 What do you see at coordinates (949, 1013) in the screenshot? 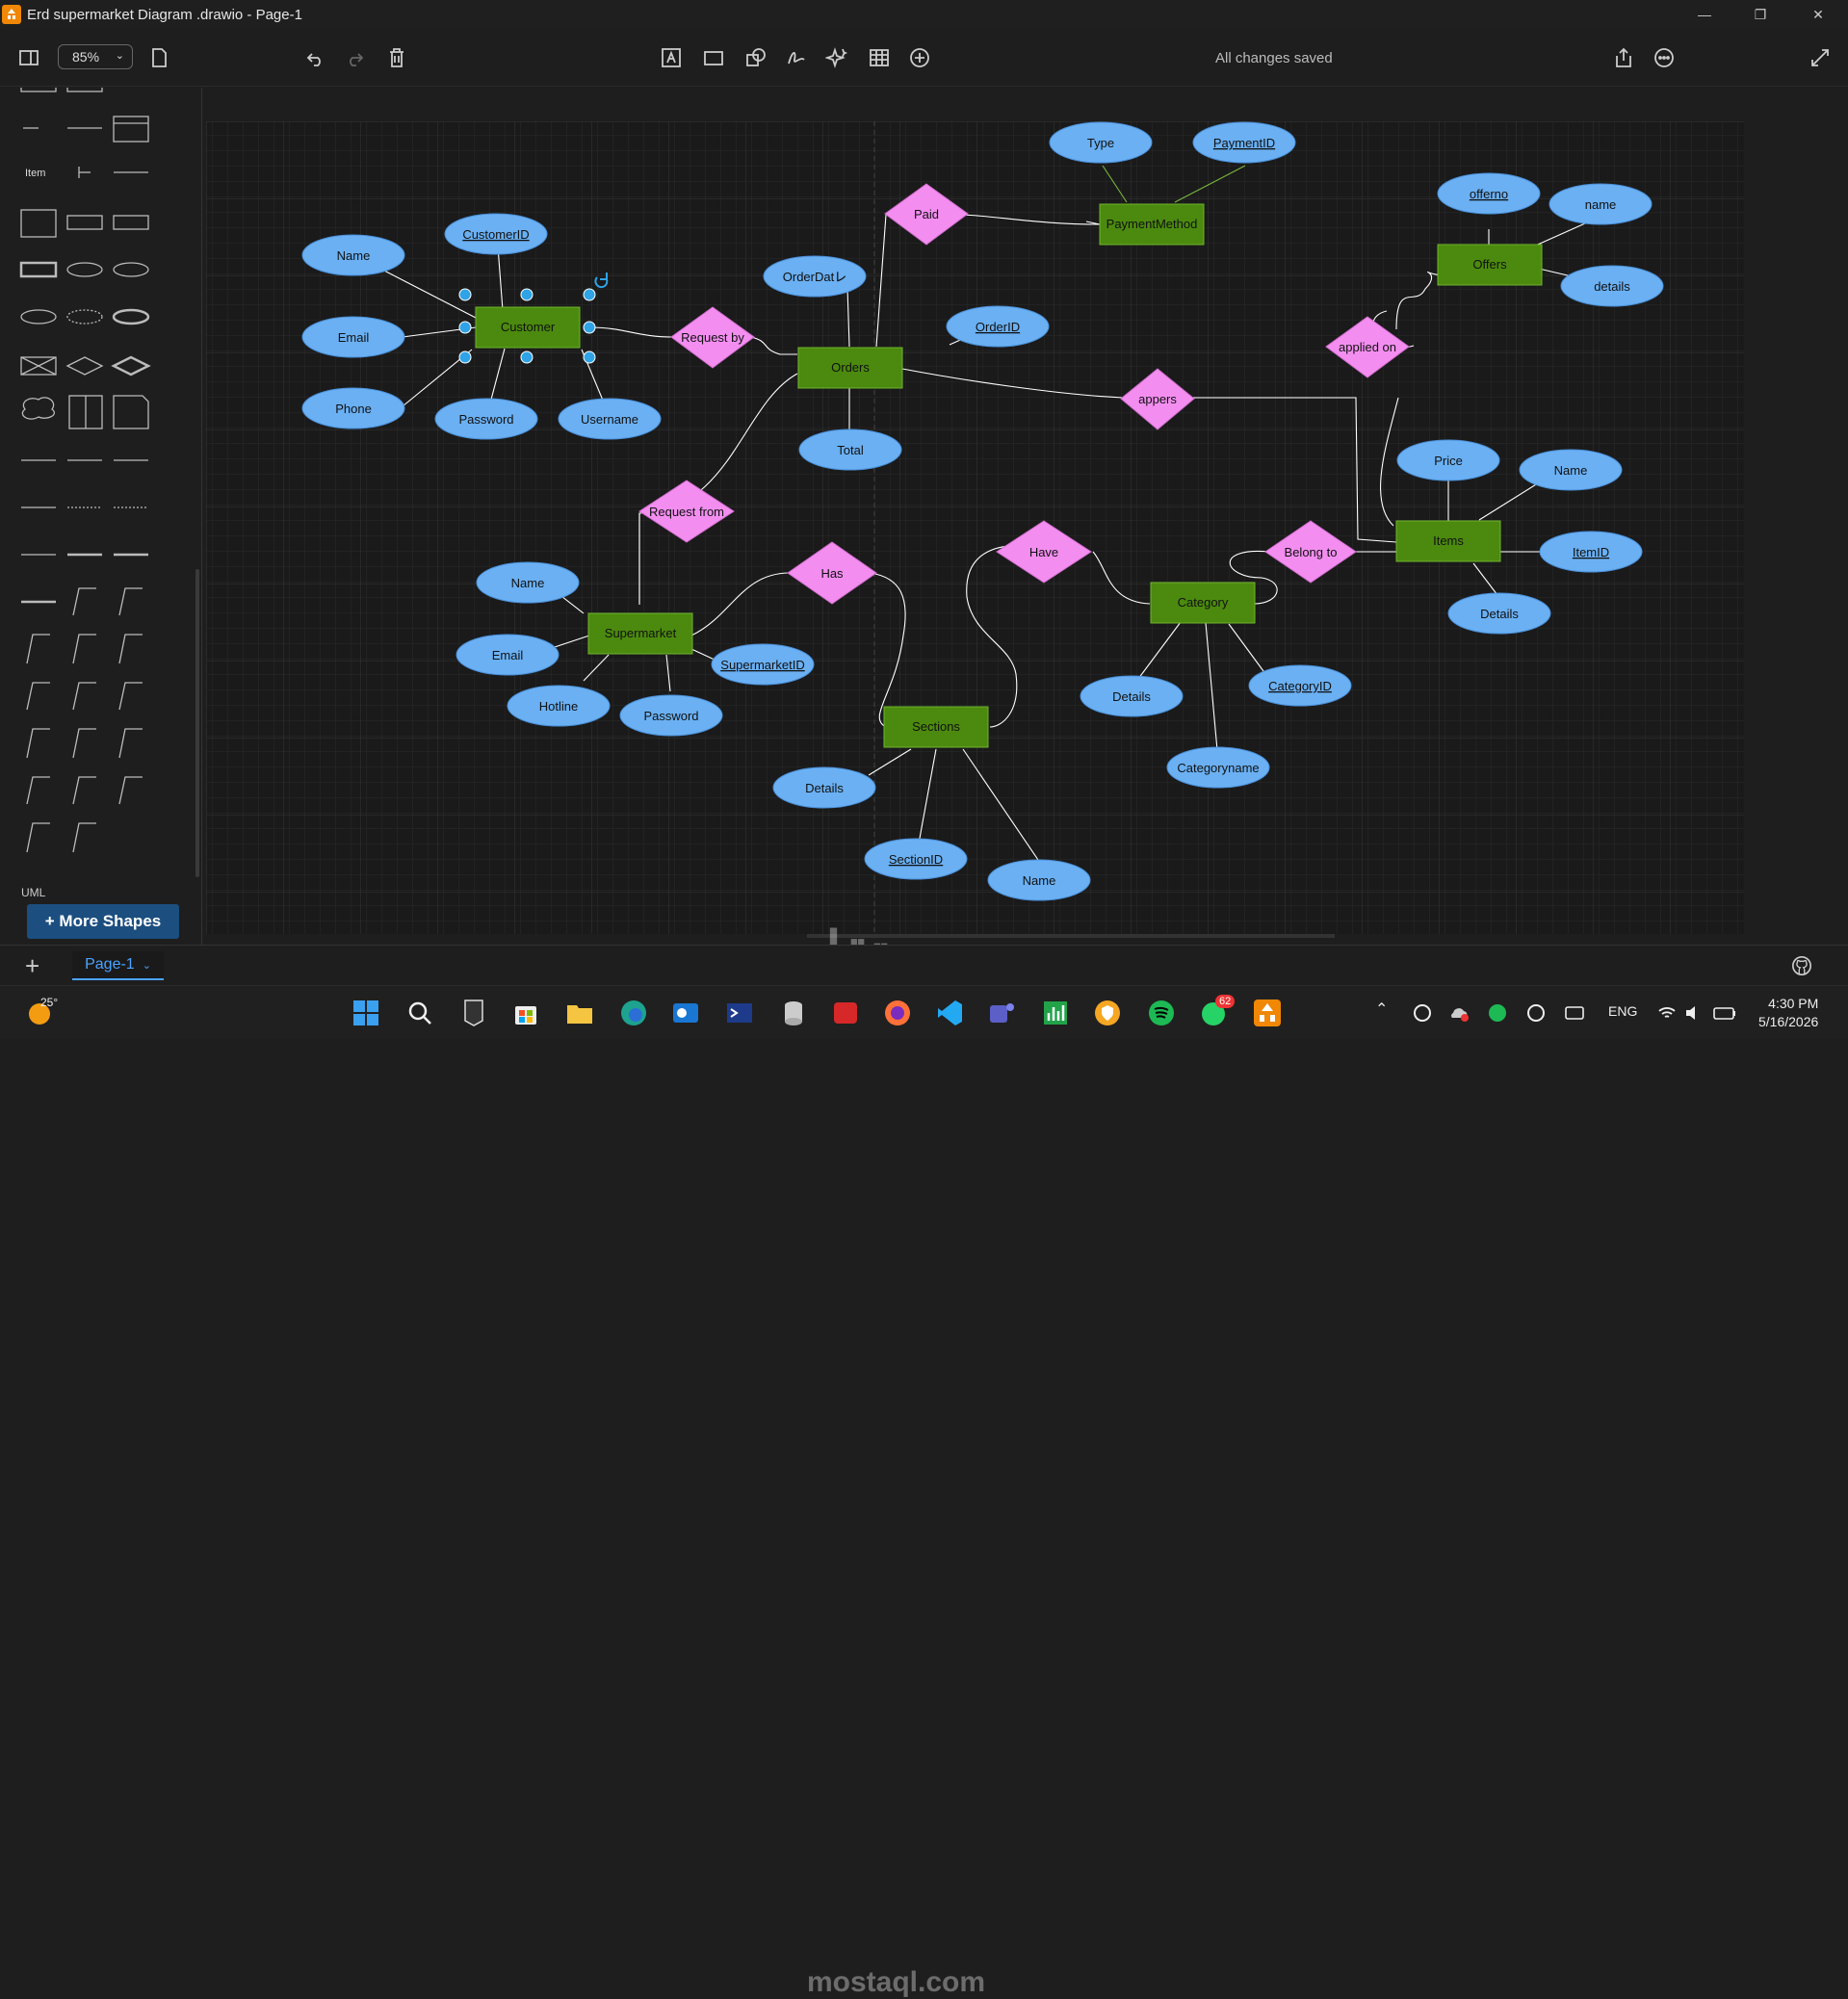
I see `vscode-icon` at bounding box center [949, 1013].